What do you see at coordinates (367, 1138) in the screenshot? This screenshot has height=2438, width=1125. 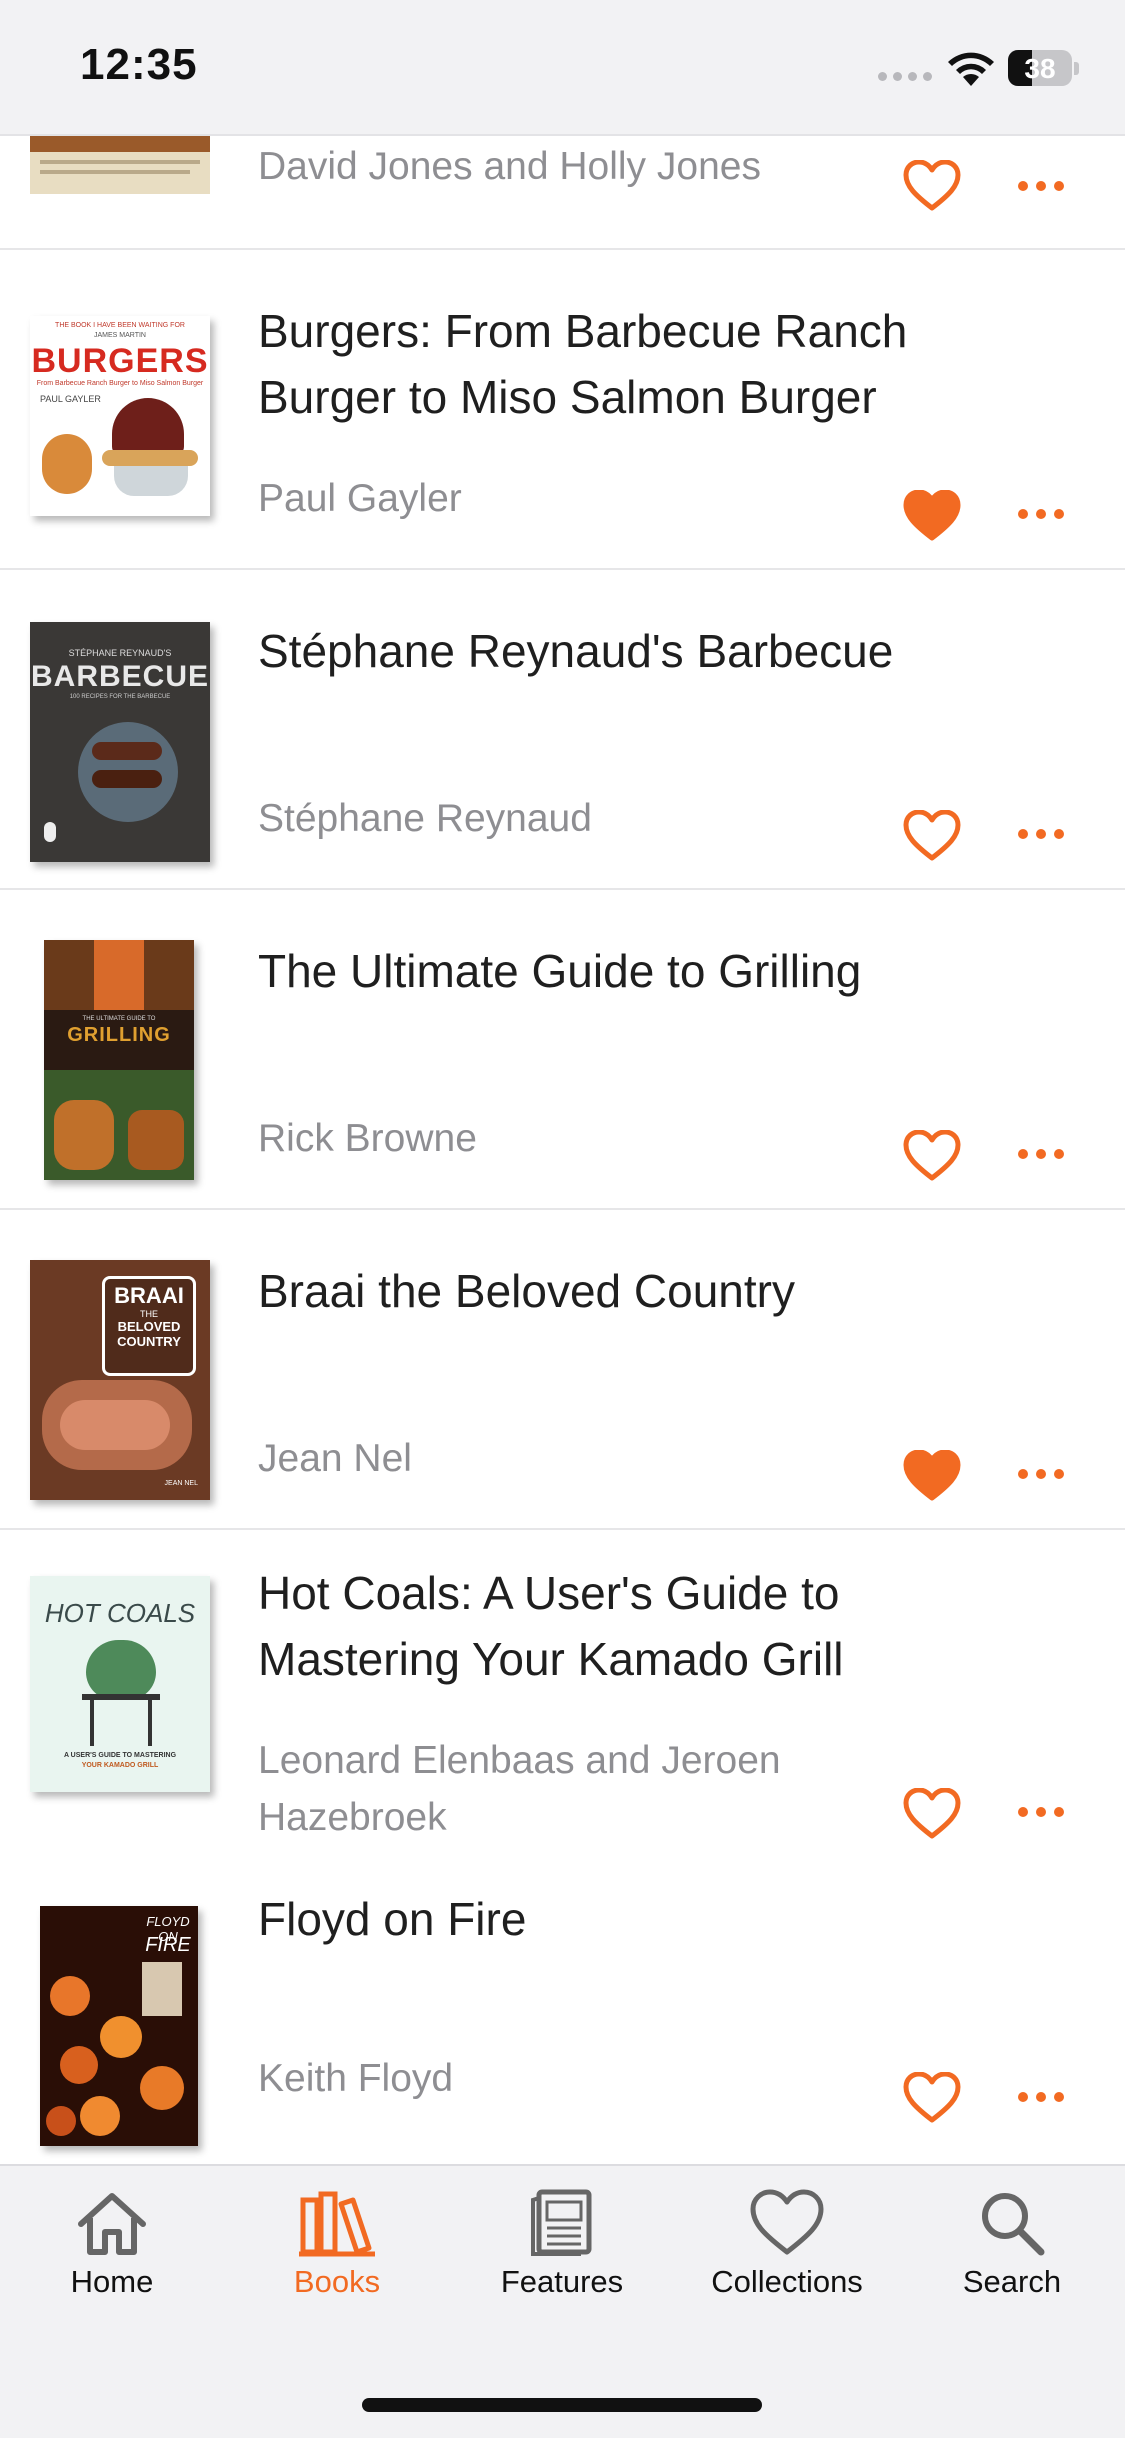 I see `book-author: Rick Browne` at bounding box center [367, 1138].